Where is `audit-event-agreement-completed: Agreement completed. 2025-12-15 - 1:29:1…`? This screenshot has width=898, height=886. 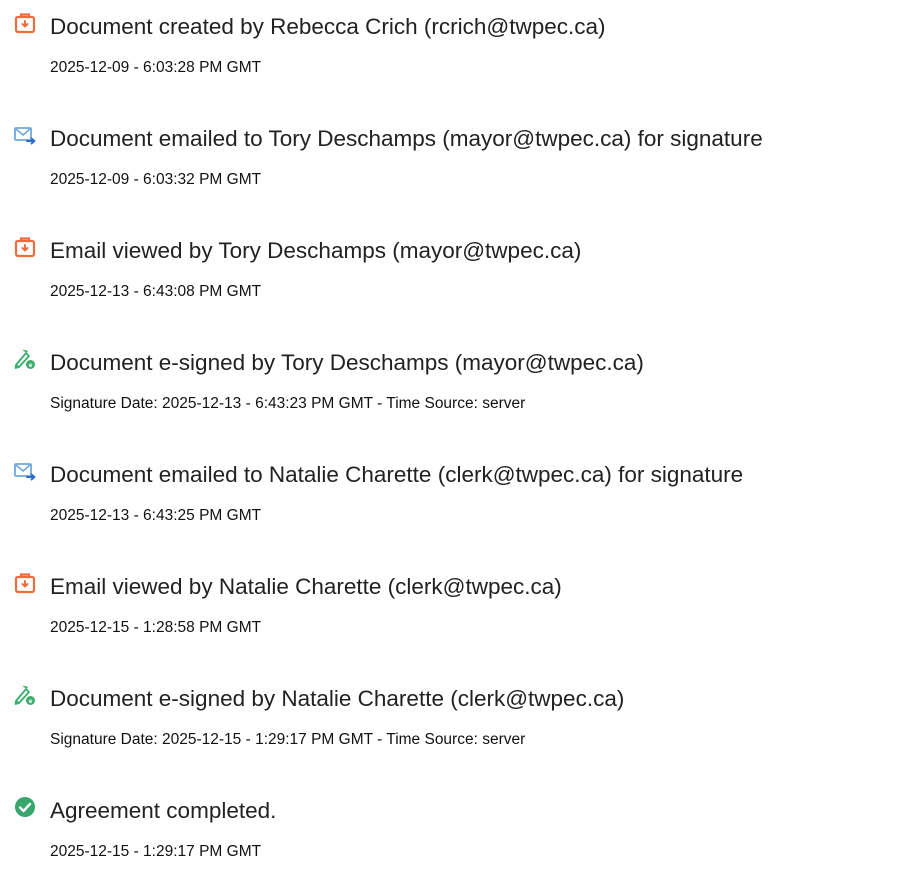
audit-event-agreement-completed: Agreement completed. 2025-12-15 - 1:29:1… is located at coordinates (449, 841).